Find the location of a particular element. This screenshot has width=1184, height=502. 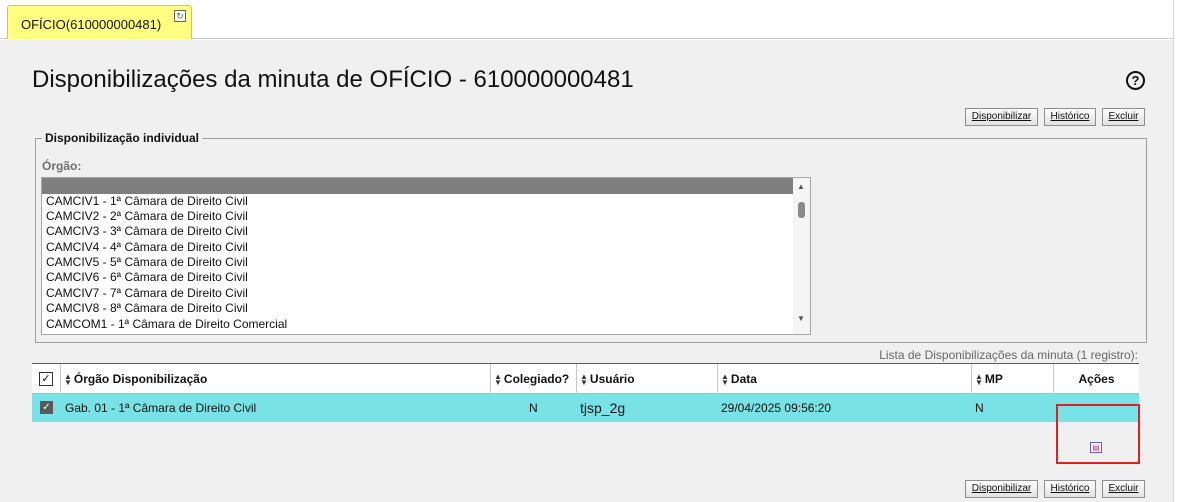

cell-data: 29/04/2025 09:56:20 is located at coordinates (776, 408).